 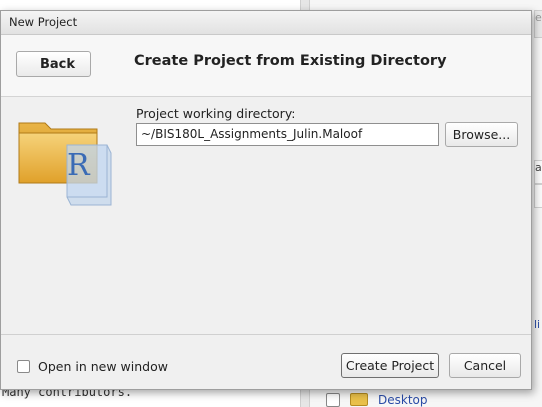 What do you see at coordinates (290, 61) in the screenshot?
I see `dialog-heading: Create Project from Existing Directory` at bounding box center [290, 61].